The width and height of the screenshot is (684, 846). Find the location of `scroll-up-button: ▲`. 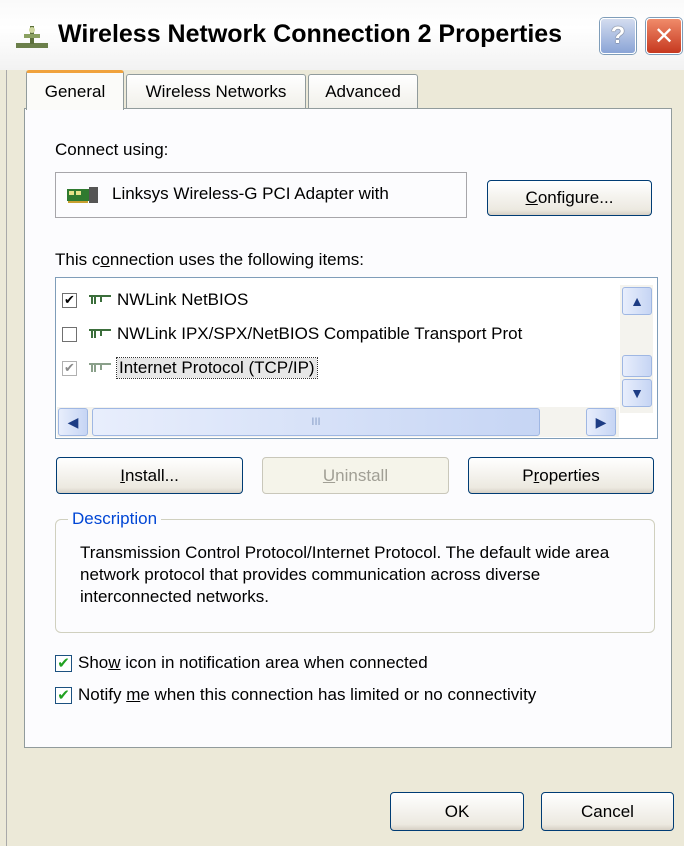

scroll-up-button: ▲ is located at coordinates (637, 301).